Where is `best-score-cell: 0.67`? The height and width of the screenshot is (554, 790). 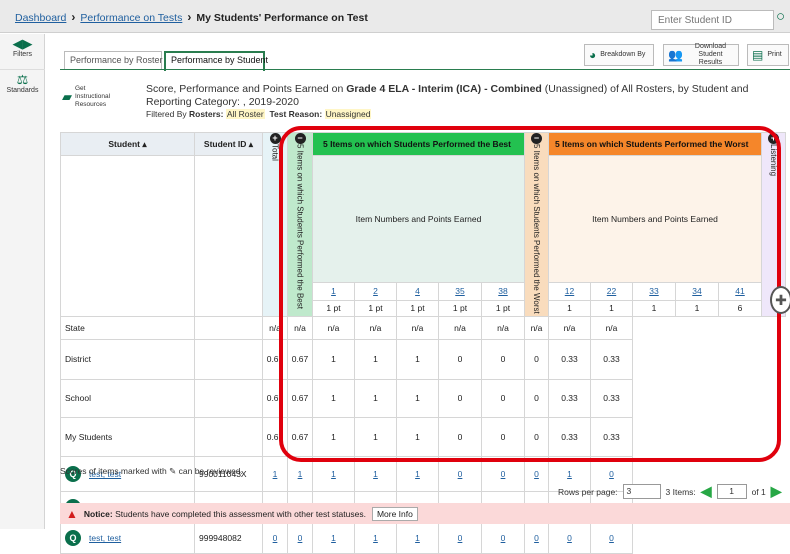
best-score-cell: 0.67 is located at coordinates (275, 359).